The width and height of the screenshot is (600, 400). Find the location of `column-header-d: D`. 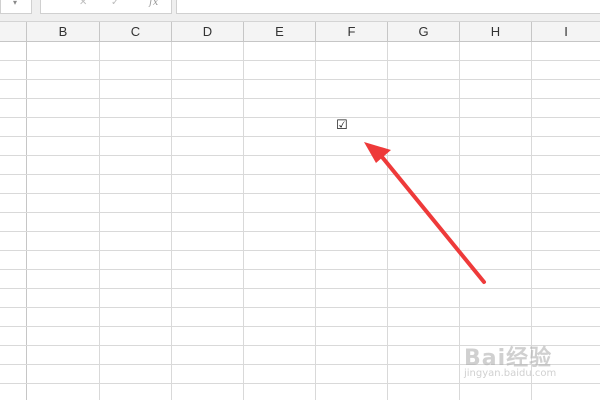

column-header-d: D is located at coordinates (208, 31).